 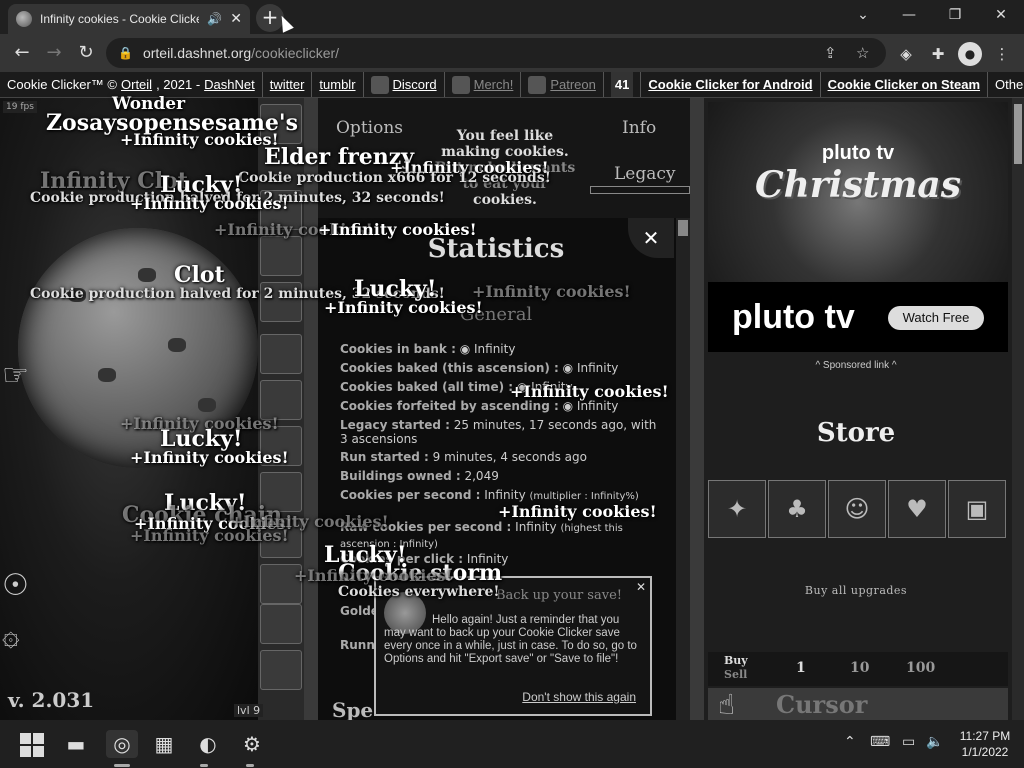 I want to click on merch-link: Merch!, so click(x=494, y=84).